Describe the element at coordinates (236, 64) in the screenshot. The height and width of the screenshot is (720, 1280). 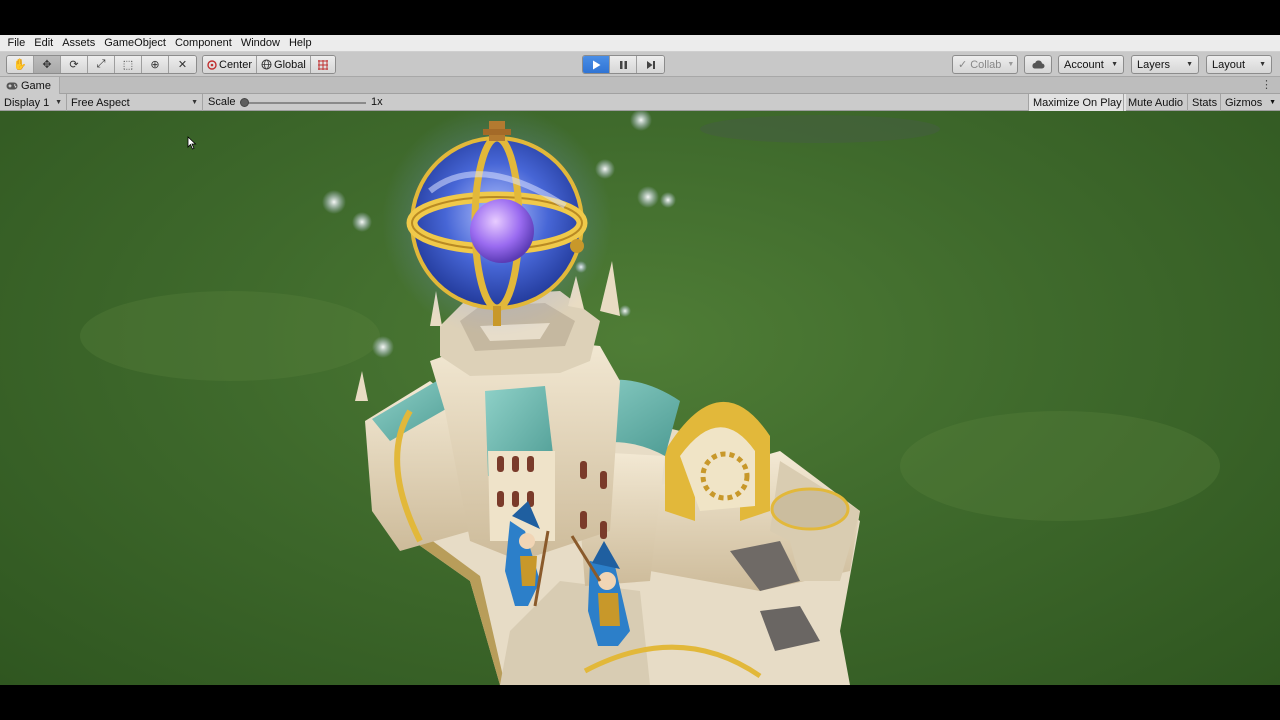
I see `pivot-center-label: Center` at that location.